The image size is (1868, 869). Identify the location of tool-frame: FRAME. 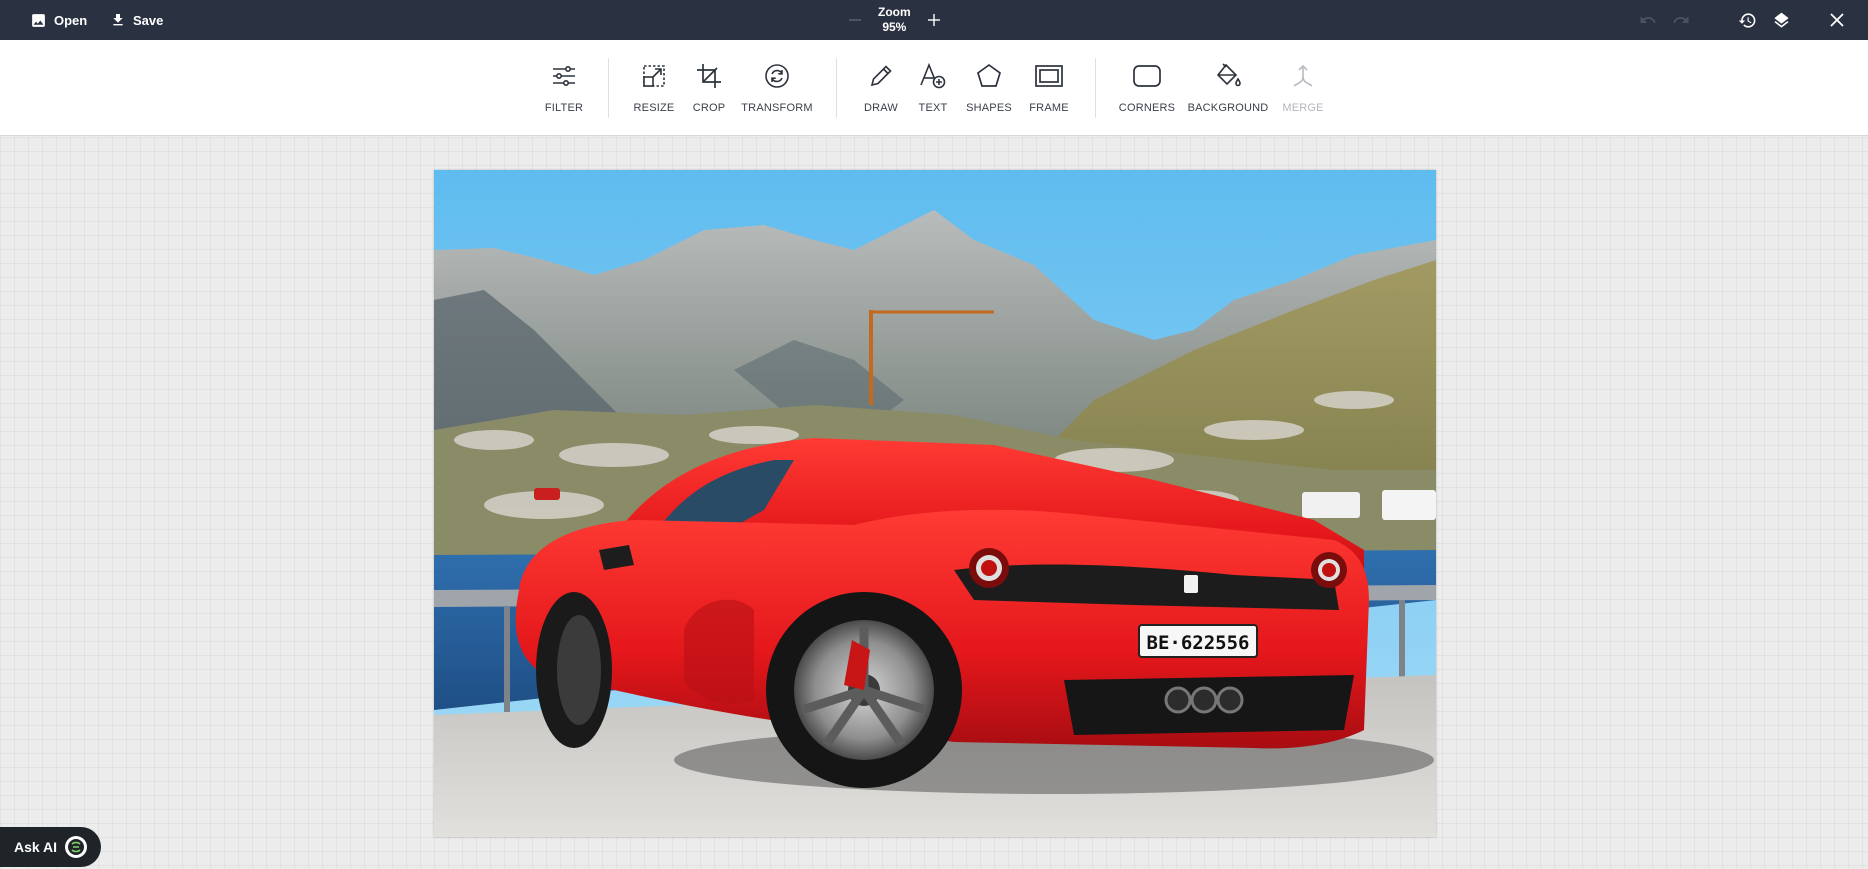
(1049, 87).